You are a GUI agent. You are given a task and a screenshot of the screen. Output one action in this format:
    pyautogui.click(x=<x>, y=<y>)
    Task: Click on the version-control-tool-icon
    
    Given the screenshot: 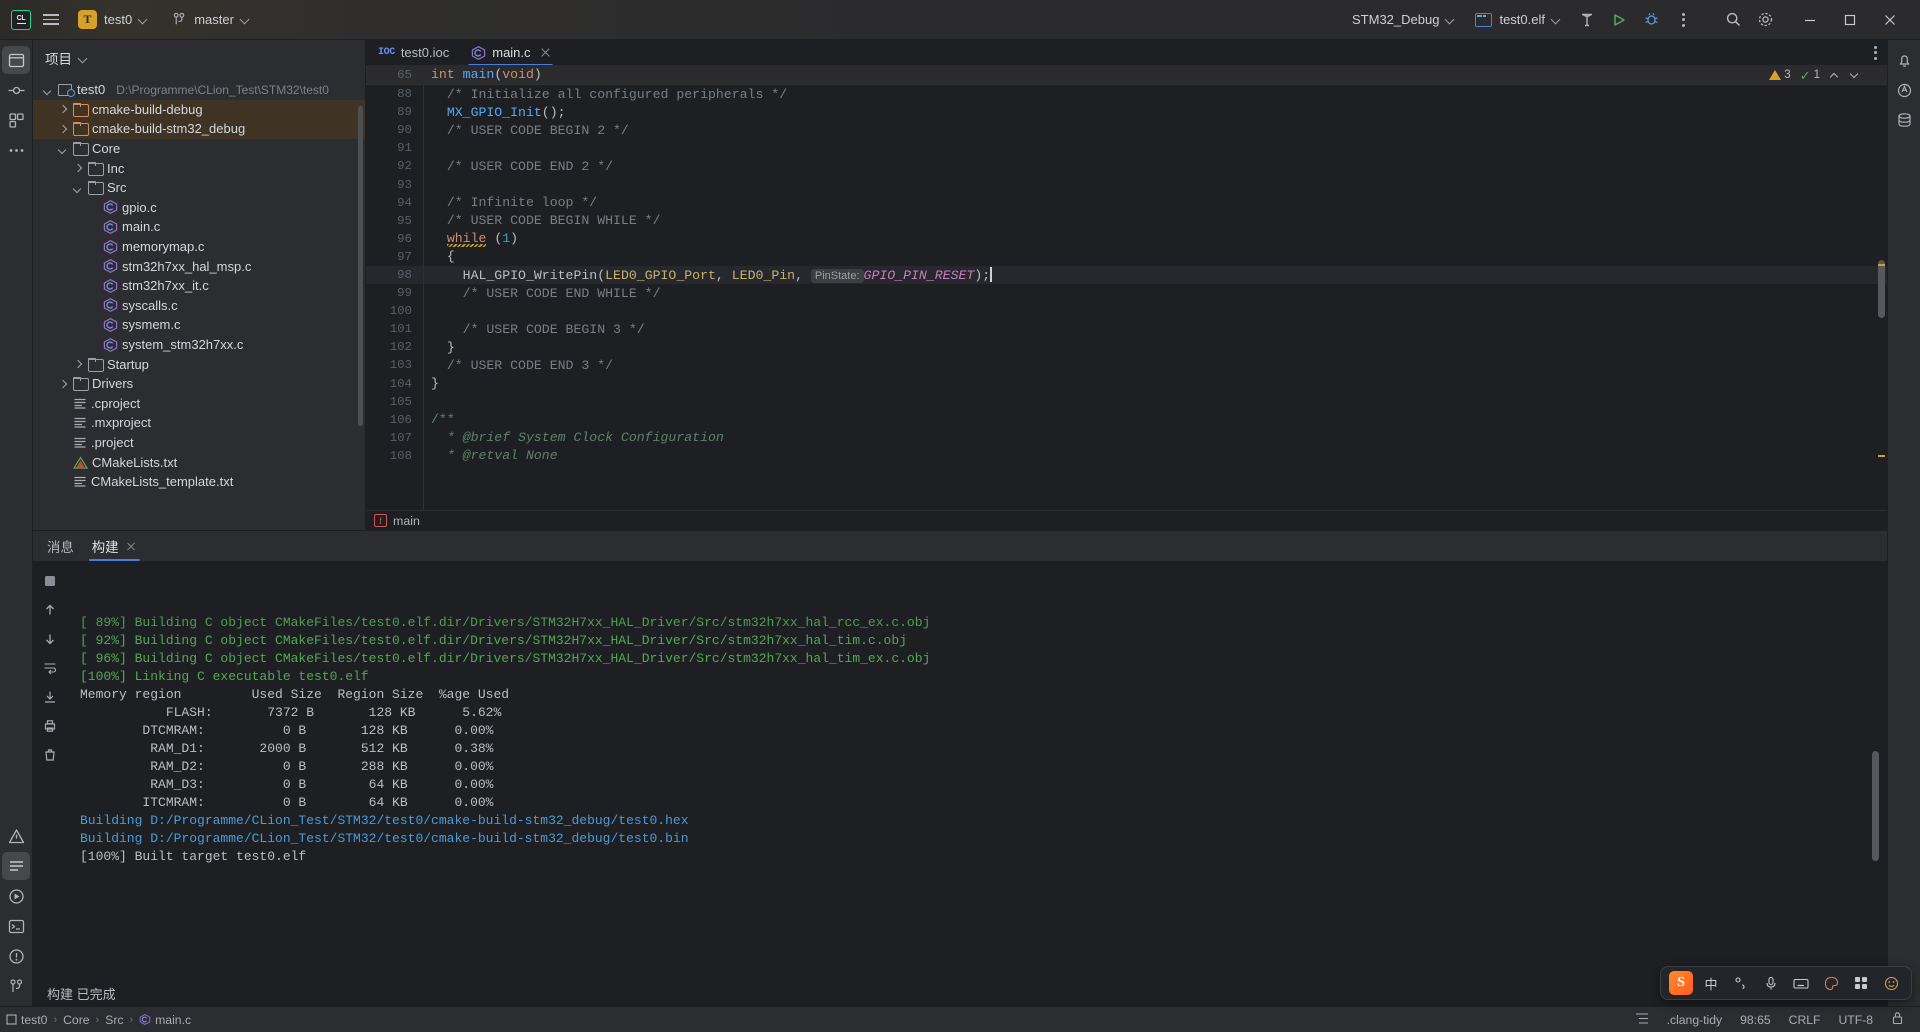 What is the action you would take?
    pyautogui.click(x=16, y=986)
    